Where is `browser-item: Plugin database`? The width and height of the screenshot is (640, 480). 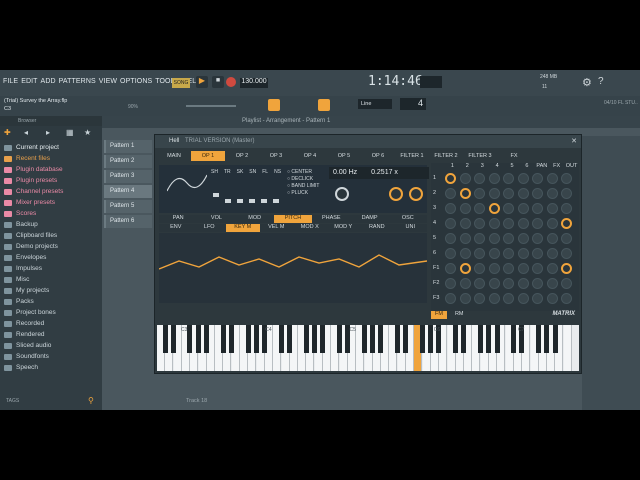
browser-item: Plugin database is located at coordinates (52, 169).